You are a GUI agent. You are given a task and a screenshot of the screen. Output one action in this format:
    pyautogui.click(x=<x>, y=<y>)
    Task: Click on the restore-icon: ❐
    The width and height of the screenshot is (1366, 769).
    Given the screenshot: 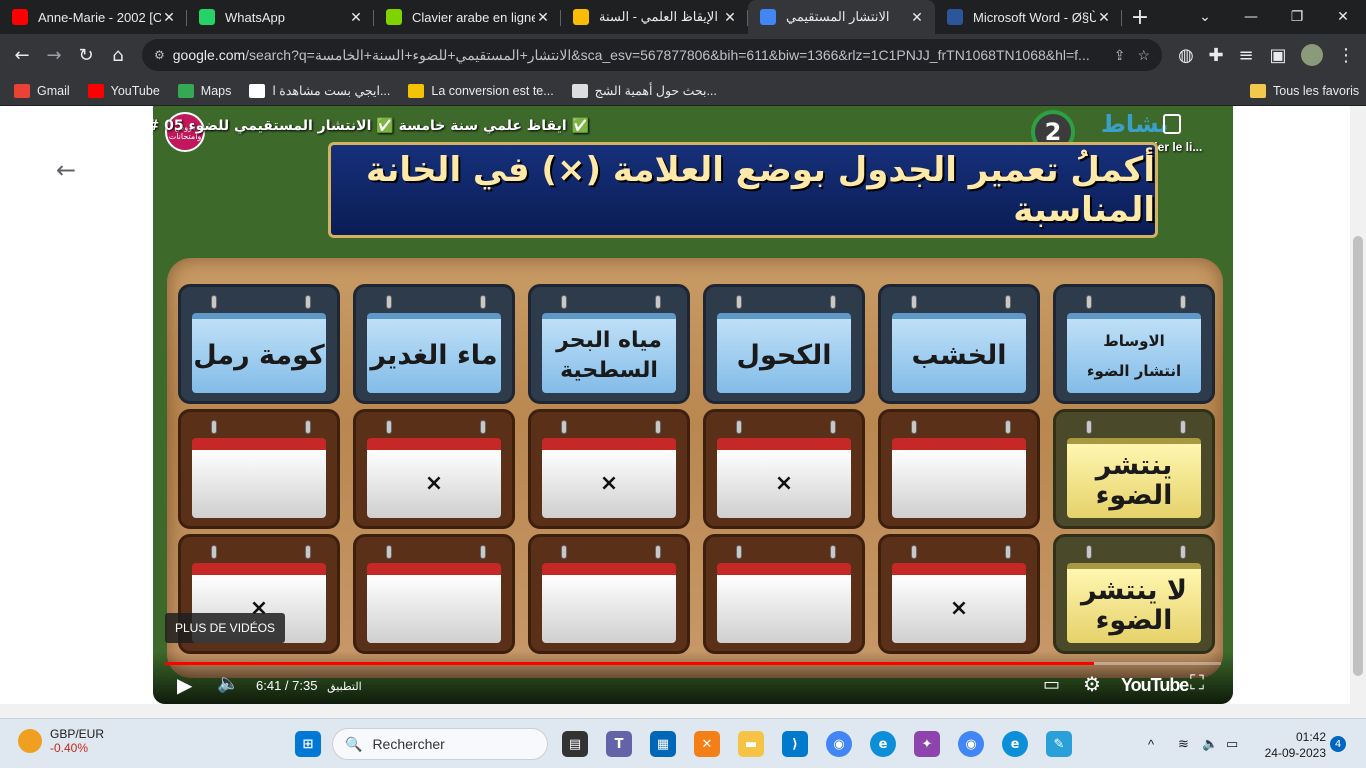 What is the action you would take?
    pyautogui.click(x=1297, y=17)
    